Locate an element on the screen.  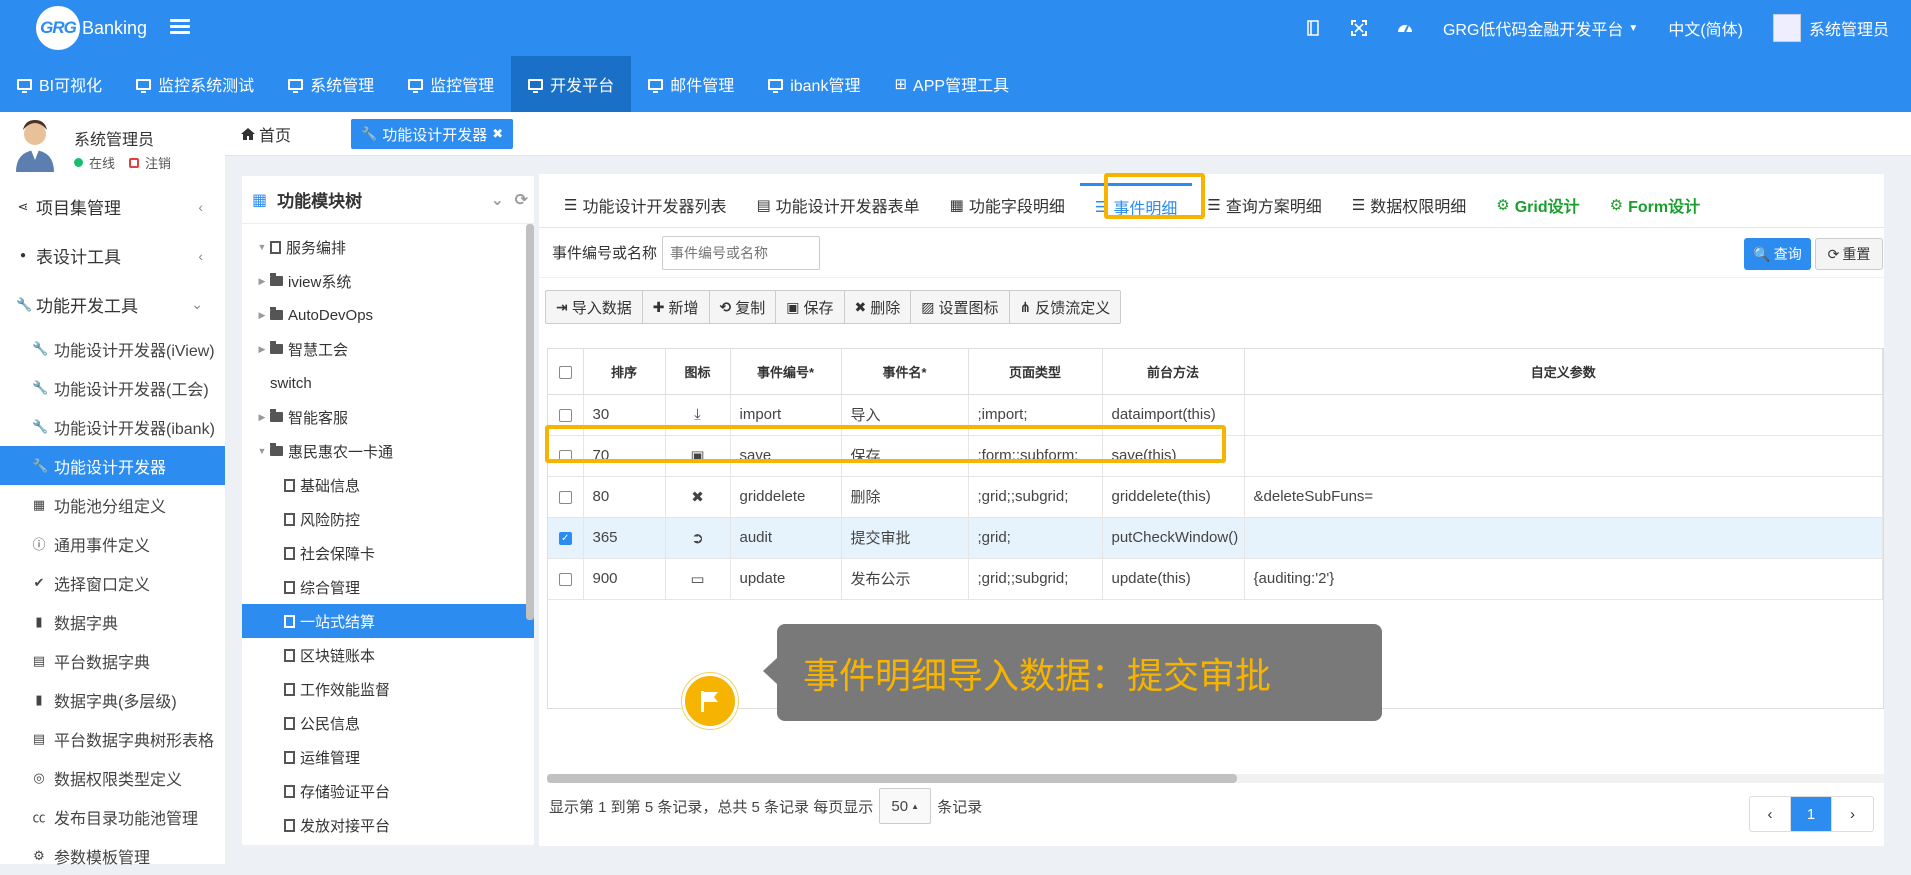
sidebar-group: 🔧 功能开发工具 ⌄ is located at coordinates (112, 304).